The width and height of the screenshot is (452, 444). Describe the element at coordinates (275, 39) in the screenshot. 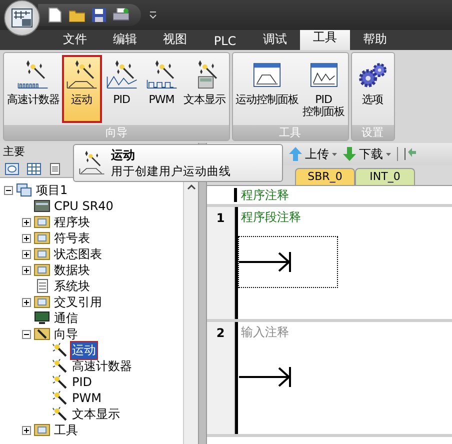

I see `menu-tab: 调试` at that location.